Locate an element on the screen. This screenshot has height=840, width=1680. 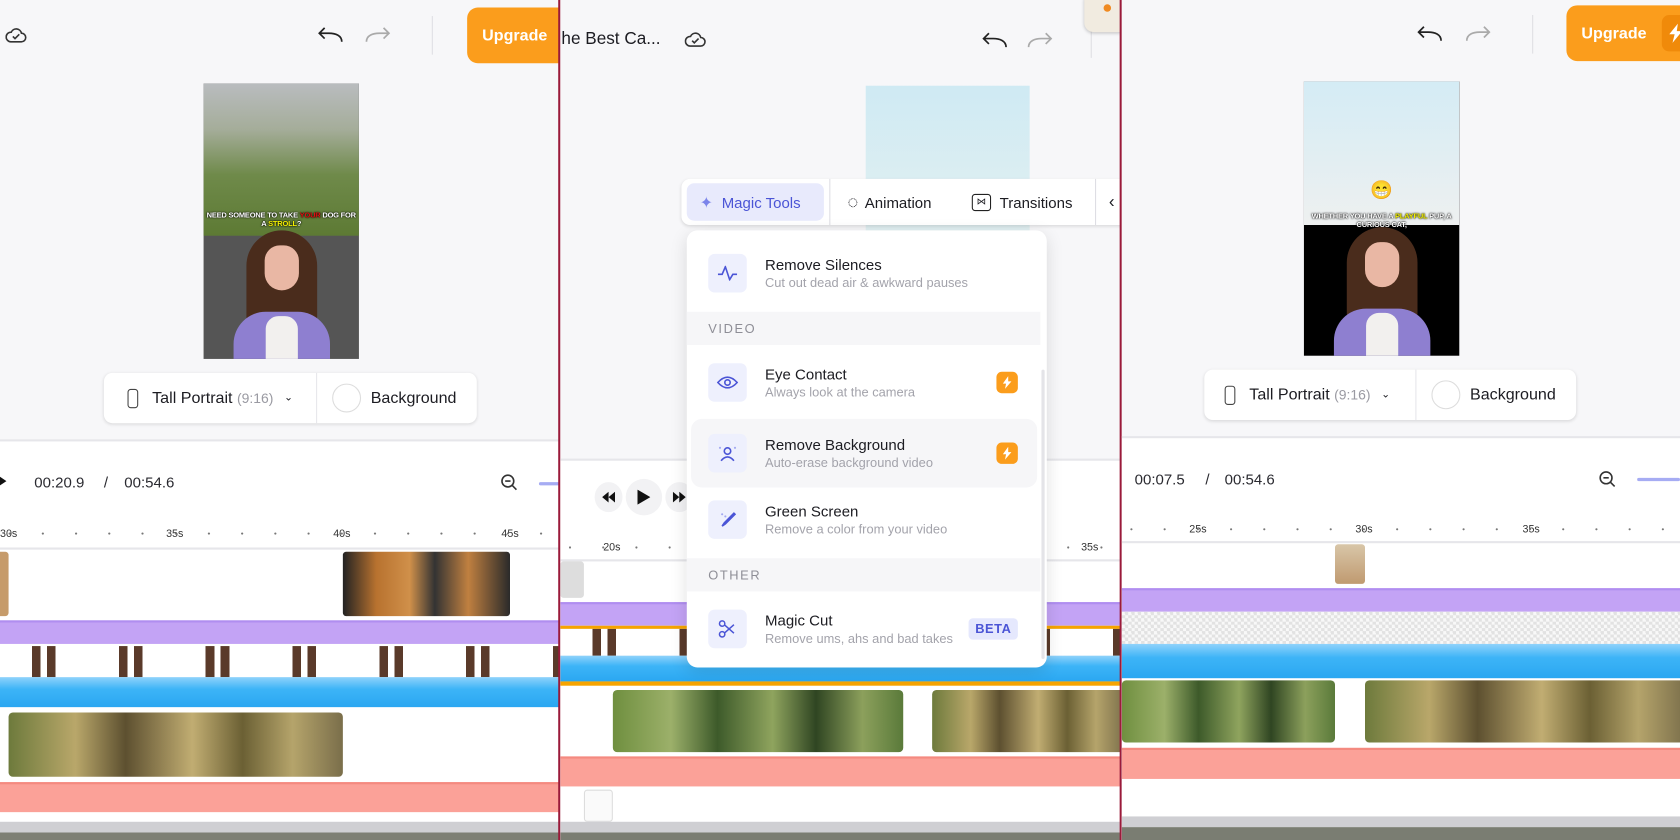
play-button is located at coordinates (644, 497).